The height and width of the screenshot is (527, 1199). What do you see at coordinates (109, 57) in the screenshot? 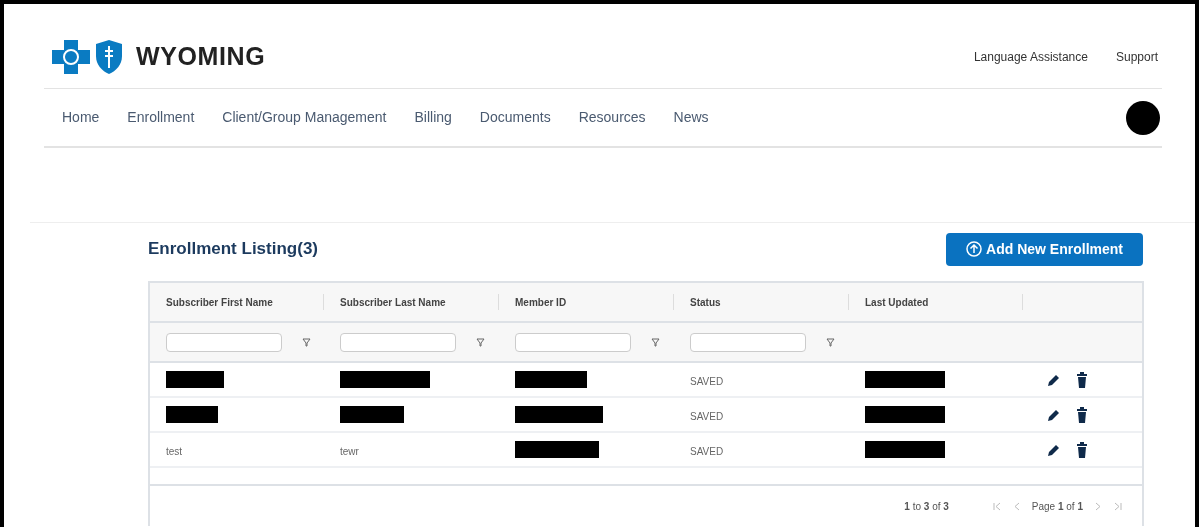
I see `shield-logo-icon` at bounding box center [109, 57].